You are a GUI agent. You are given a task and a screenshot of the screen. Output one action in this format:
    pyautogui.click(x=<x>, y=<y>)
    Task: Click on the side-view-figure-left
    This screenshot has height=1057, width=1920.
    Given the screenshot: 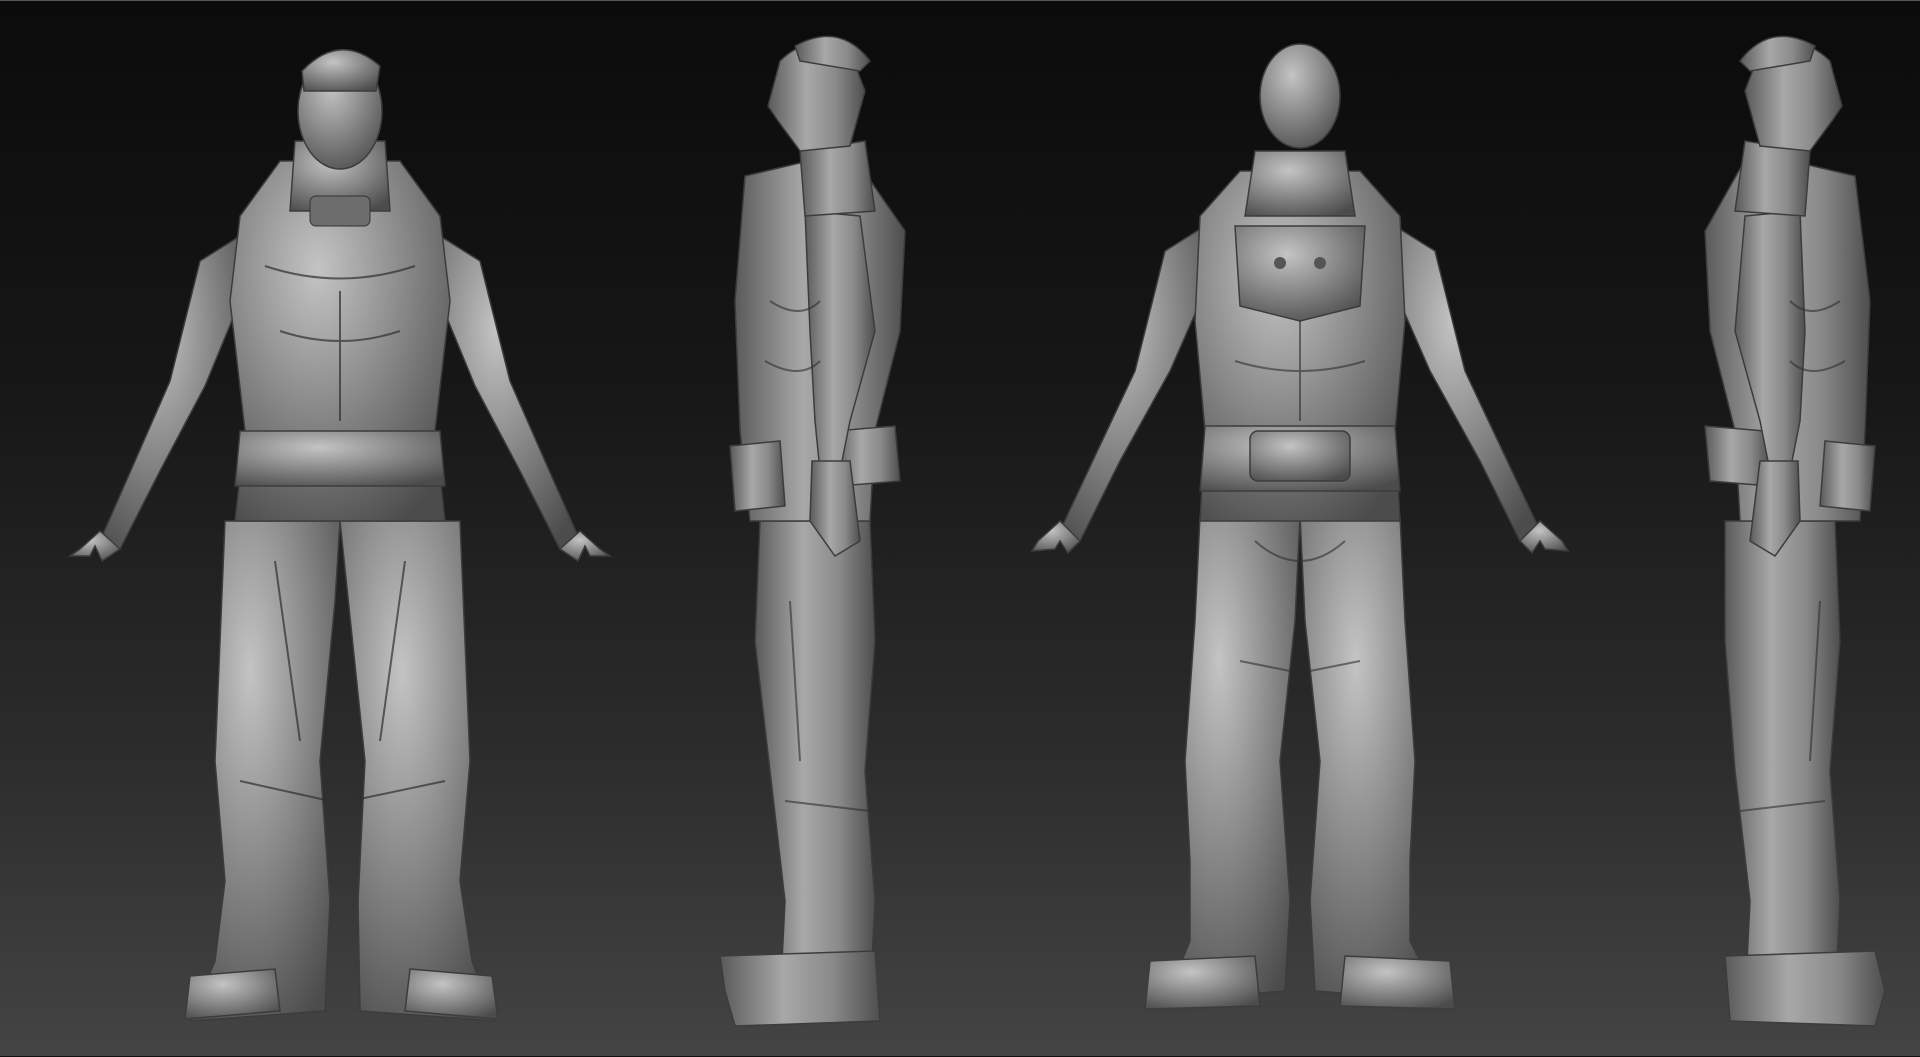 What is the action you would take?
    pyautogui.click(x=820, y=529)
    